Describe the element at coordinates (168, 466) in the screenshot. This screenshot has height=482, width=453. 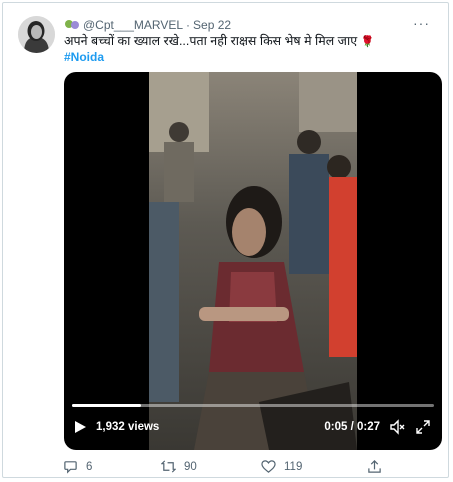
I see `retweet-icon` at that location.